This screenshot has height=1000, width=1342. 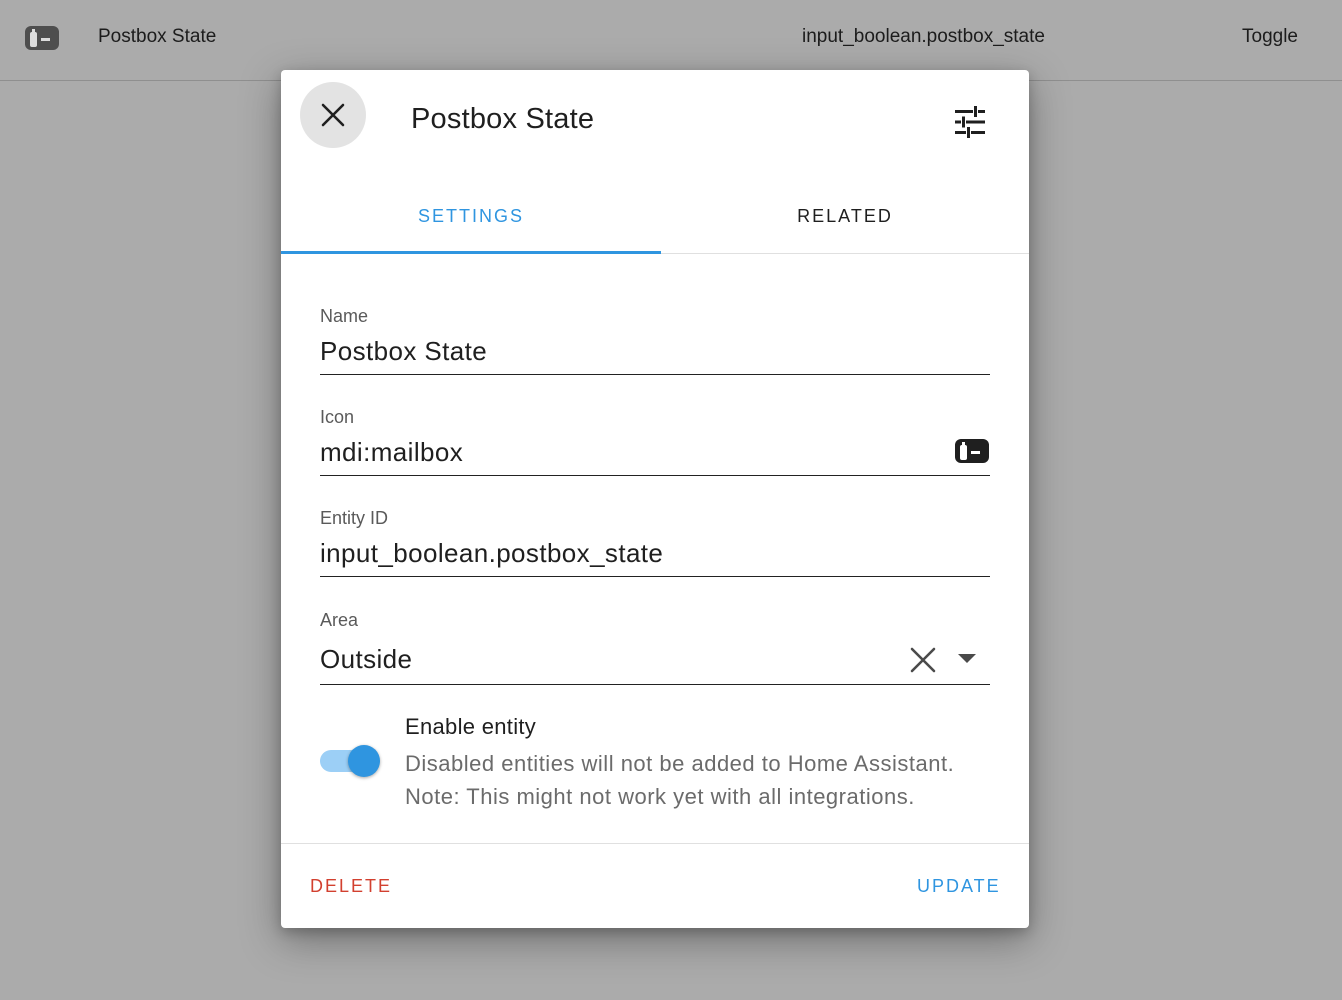 I want to click on tab-settings: SETTINGS, so click(x=471, y=216).